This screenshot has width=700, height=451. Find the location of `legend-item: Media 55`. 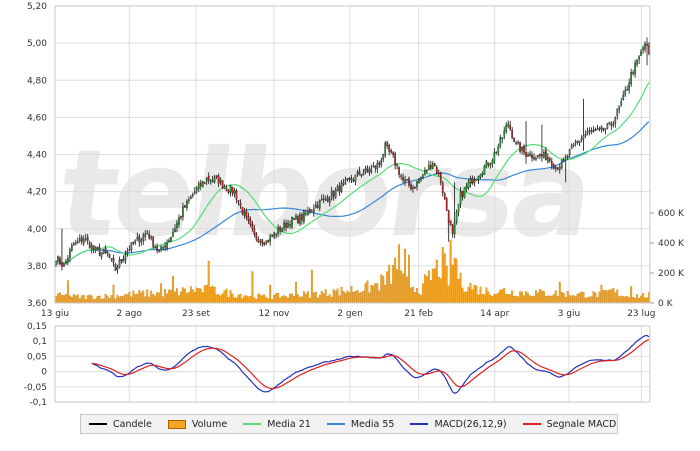

legend-item: Media 55 is located at coordinates (360, 424).